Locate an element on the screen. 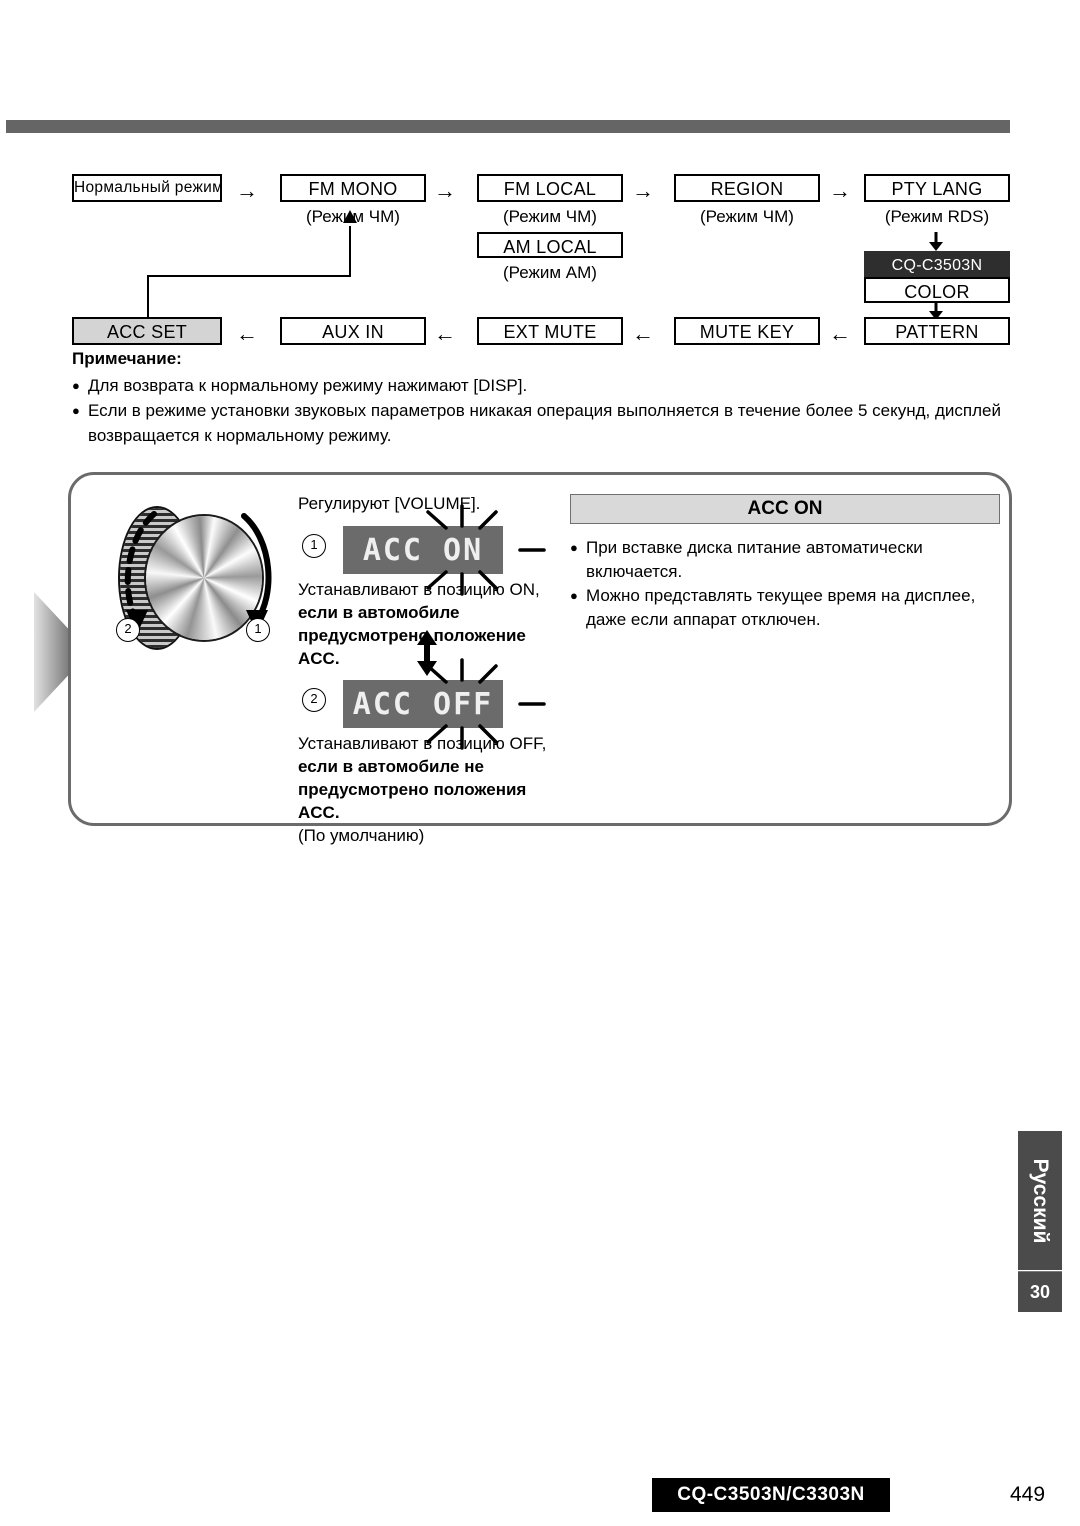 The height and width of the screenshot is (1526, 1080). step-lead: Регулируют [VOLUME]. is located at coordinates (428, 504).